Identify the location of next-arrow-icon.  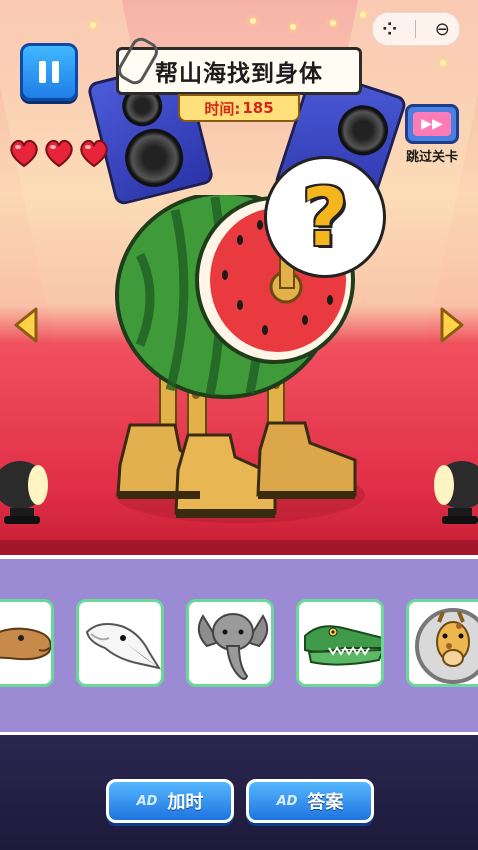
(452, 325).